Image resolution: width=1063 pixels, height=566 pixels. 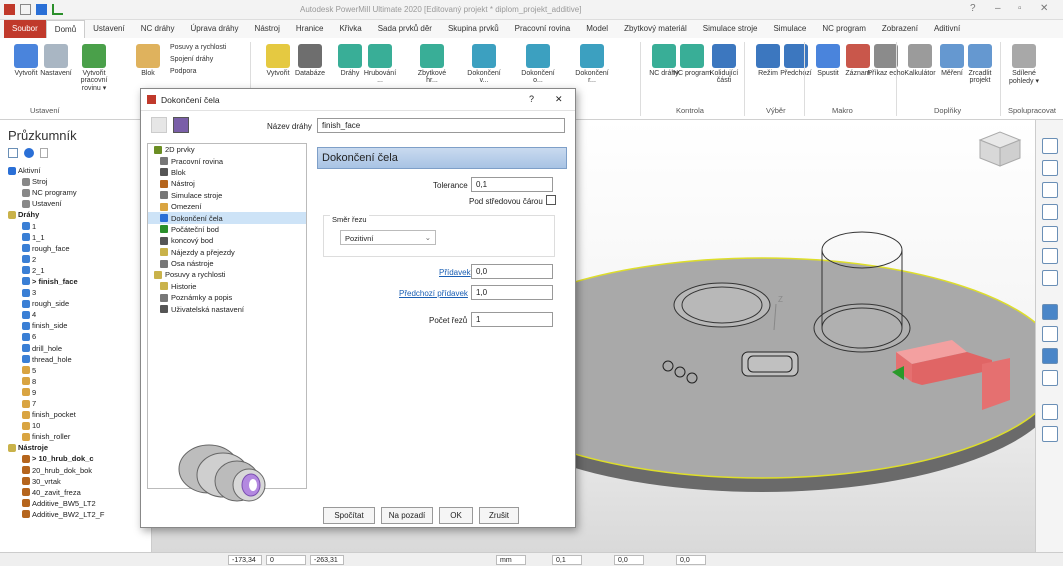 What do you see at coordinates (456, 515) in the screenshot?
I see `ok-button: OK` at bounding box center [456, 515].